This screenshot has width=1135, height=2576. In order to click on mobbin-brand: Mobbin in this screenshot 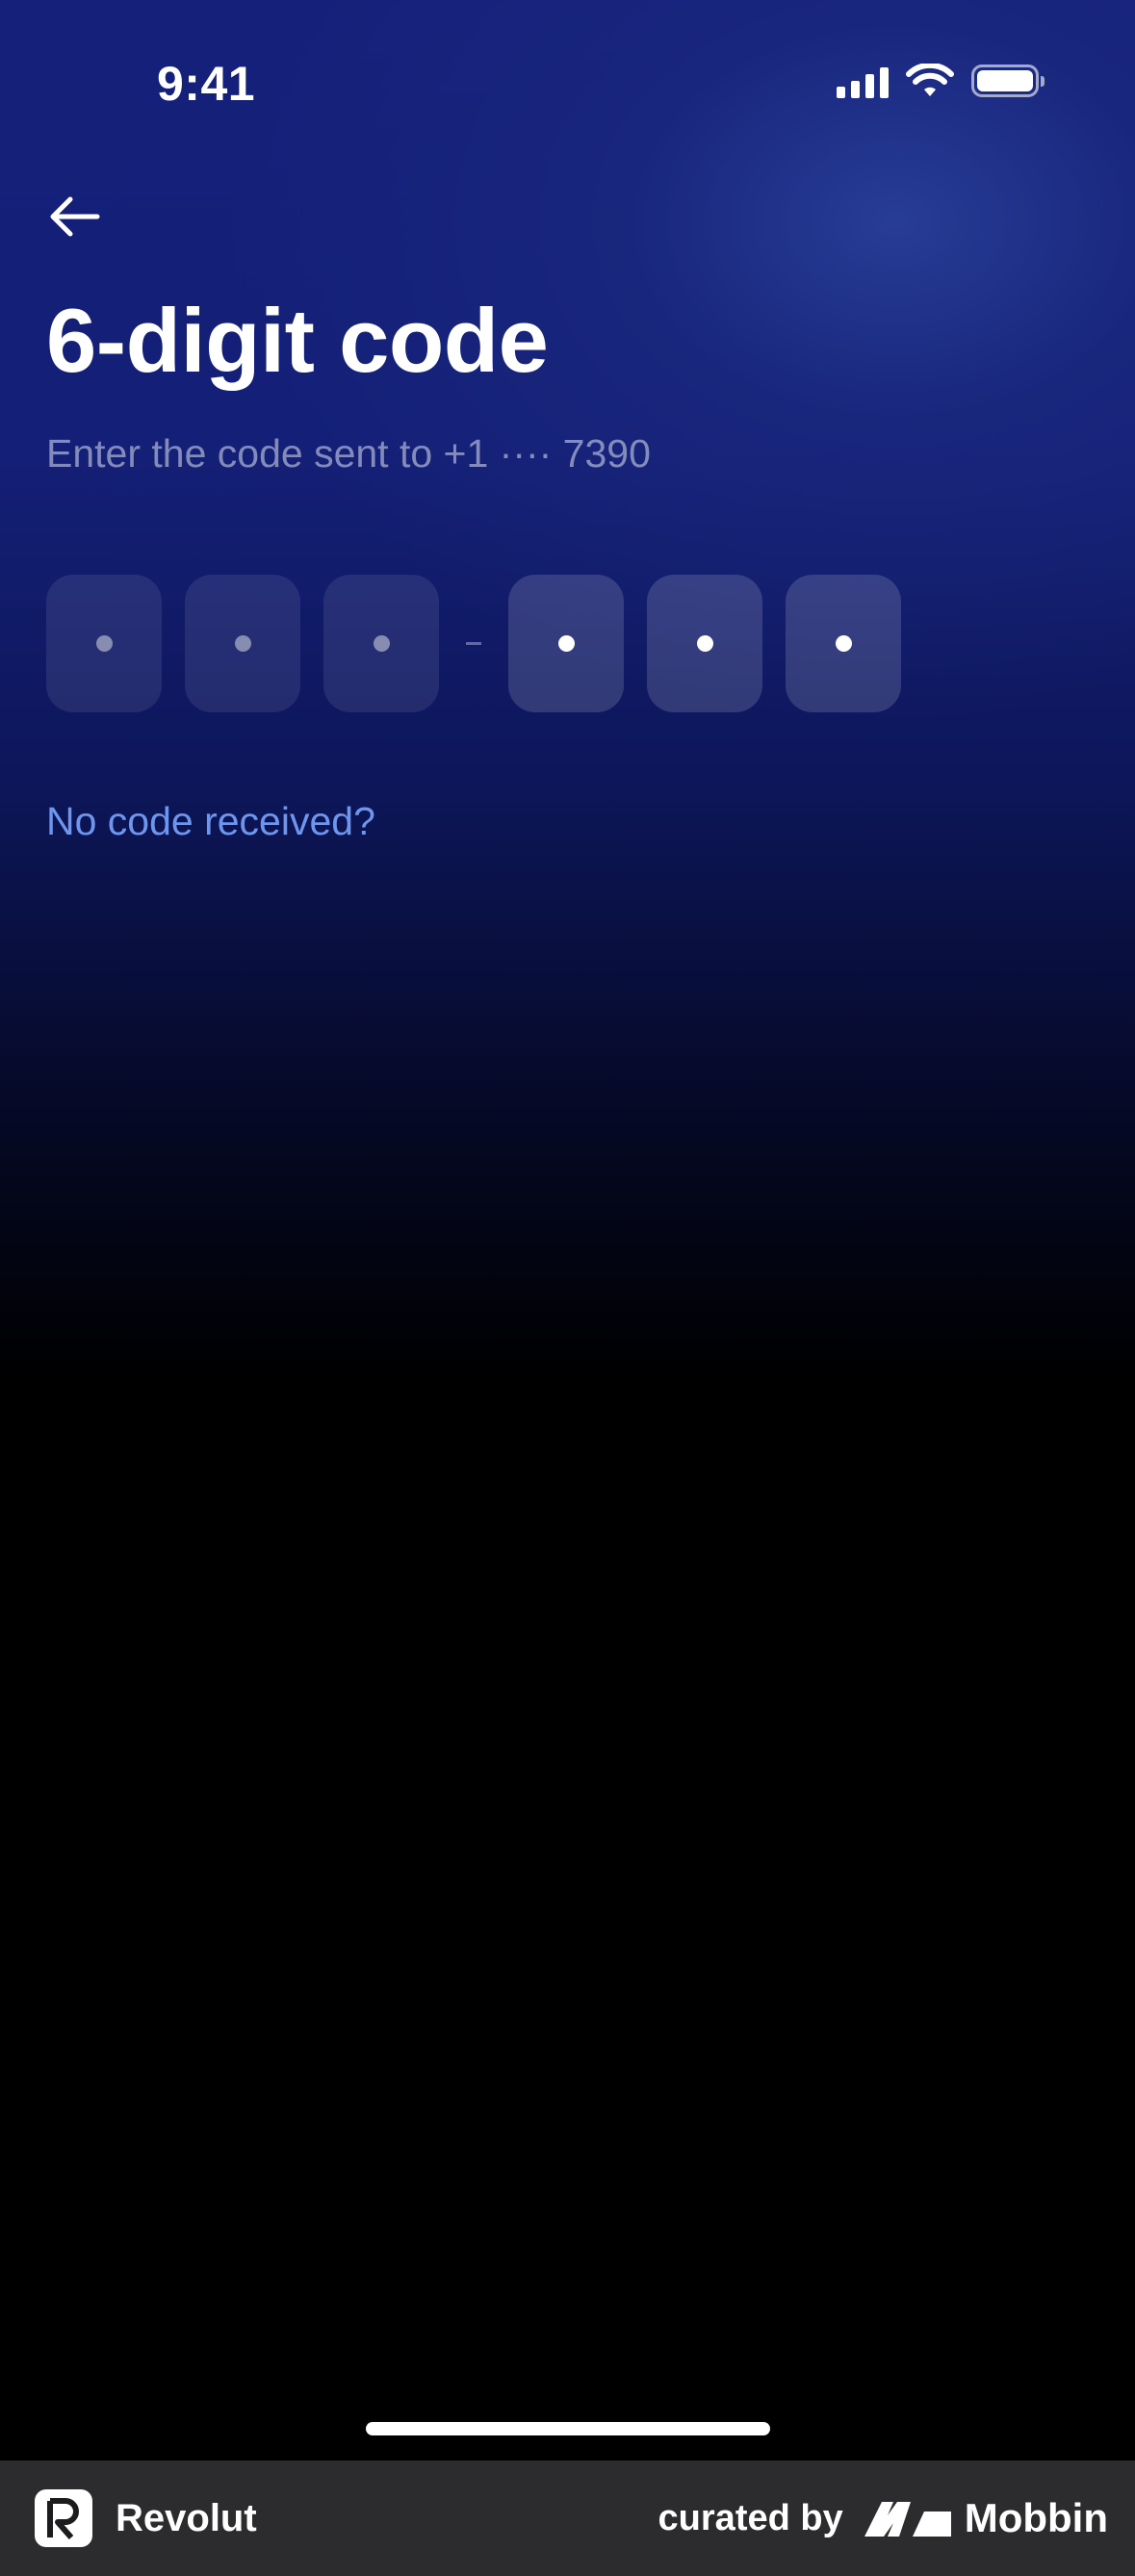, I will do `click(986, 2518)`.